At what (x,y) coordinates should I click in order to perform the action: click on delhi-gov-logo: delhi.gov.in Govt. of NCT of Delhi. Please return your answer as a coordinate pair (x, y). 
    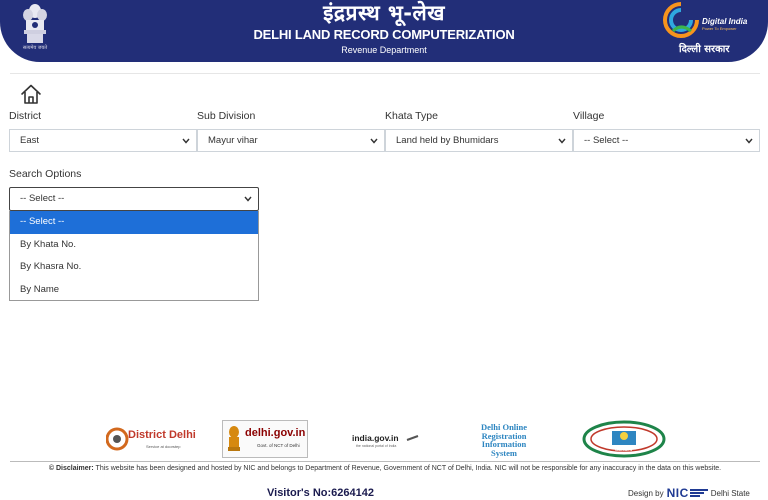
    Looking at the image, I should click on (265, 439).